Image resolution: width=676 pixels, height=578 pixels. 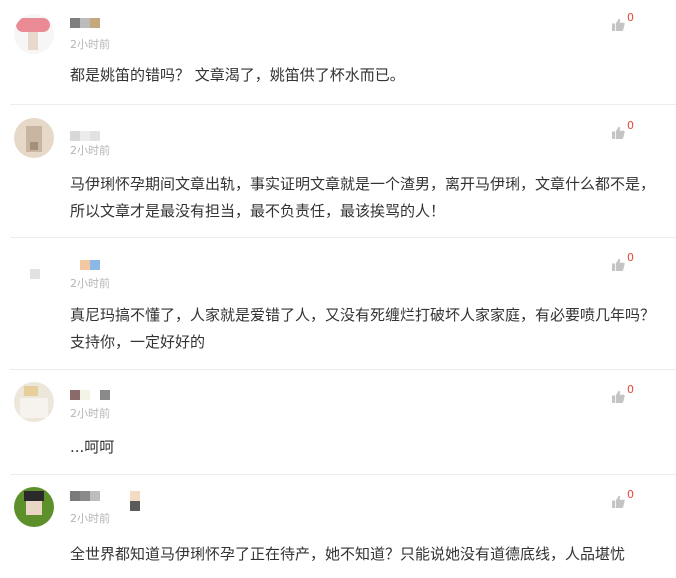 I want to click on comment-text: ...呵呵, so click(x=92, y=447).